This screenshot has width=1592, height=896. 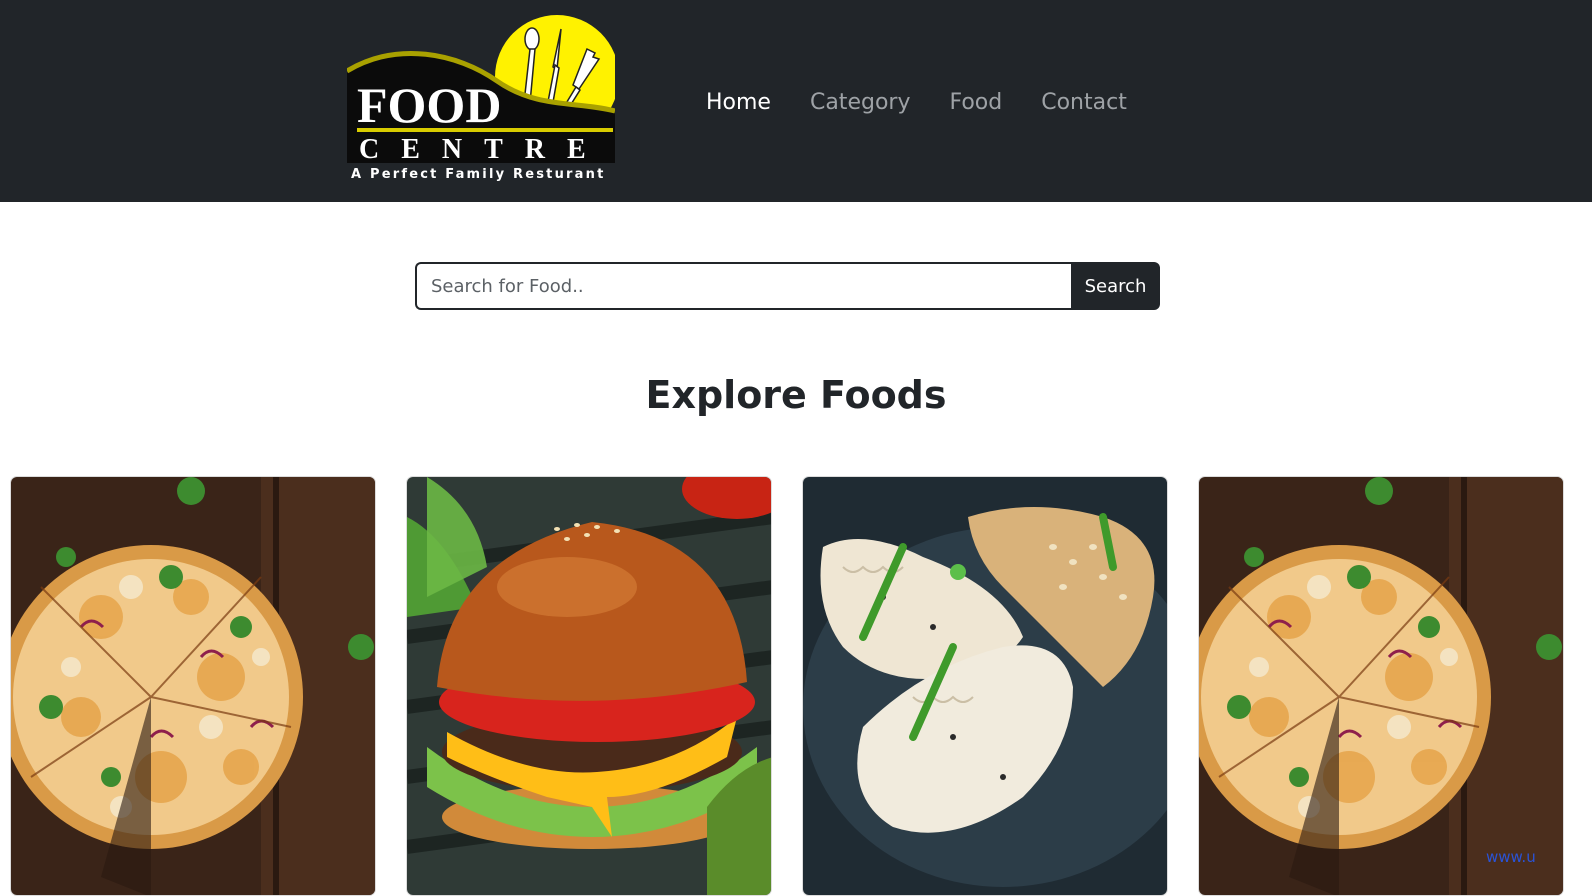 What do you see at coordinates (483, 149) in the screenshot?
I see `logo-line2: CENTRE` at bounding box center [483, 149].